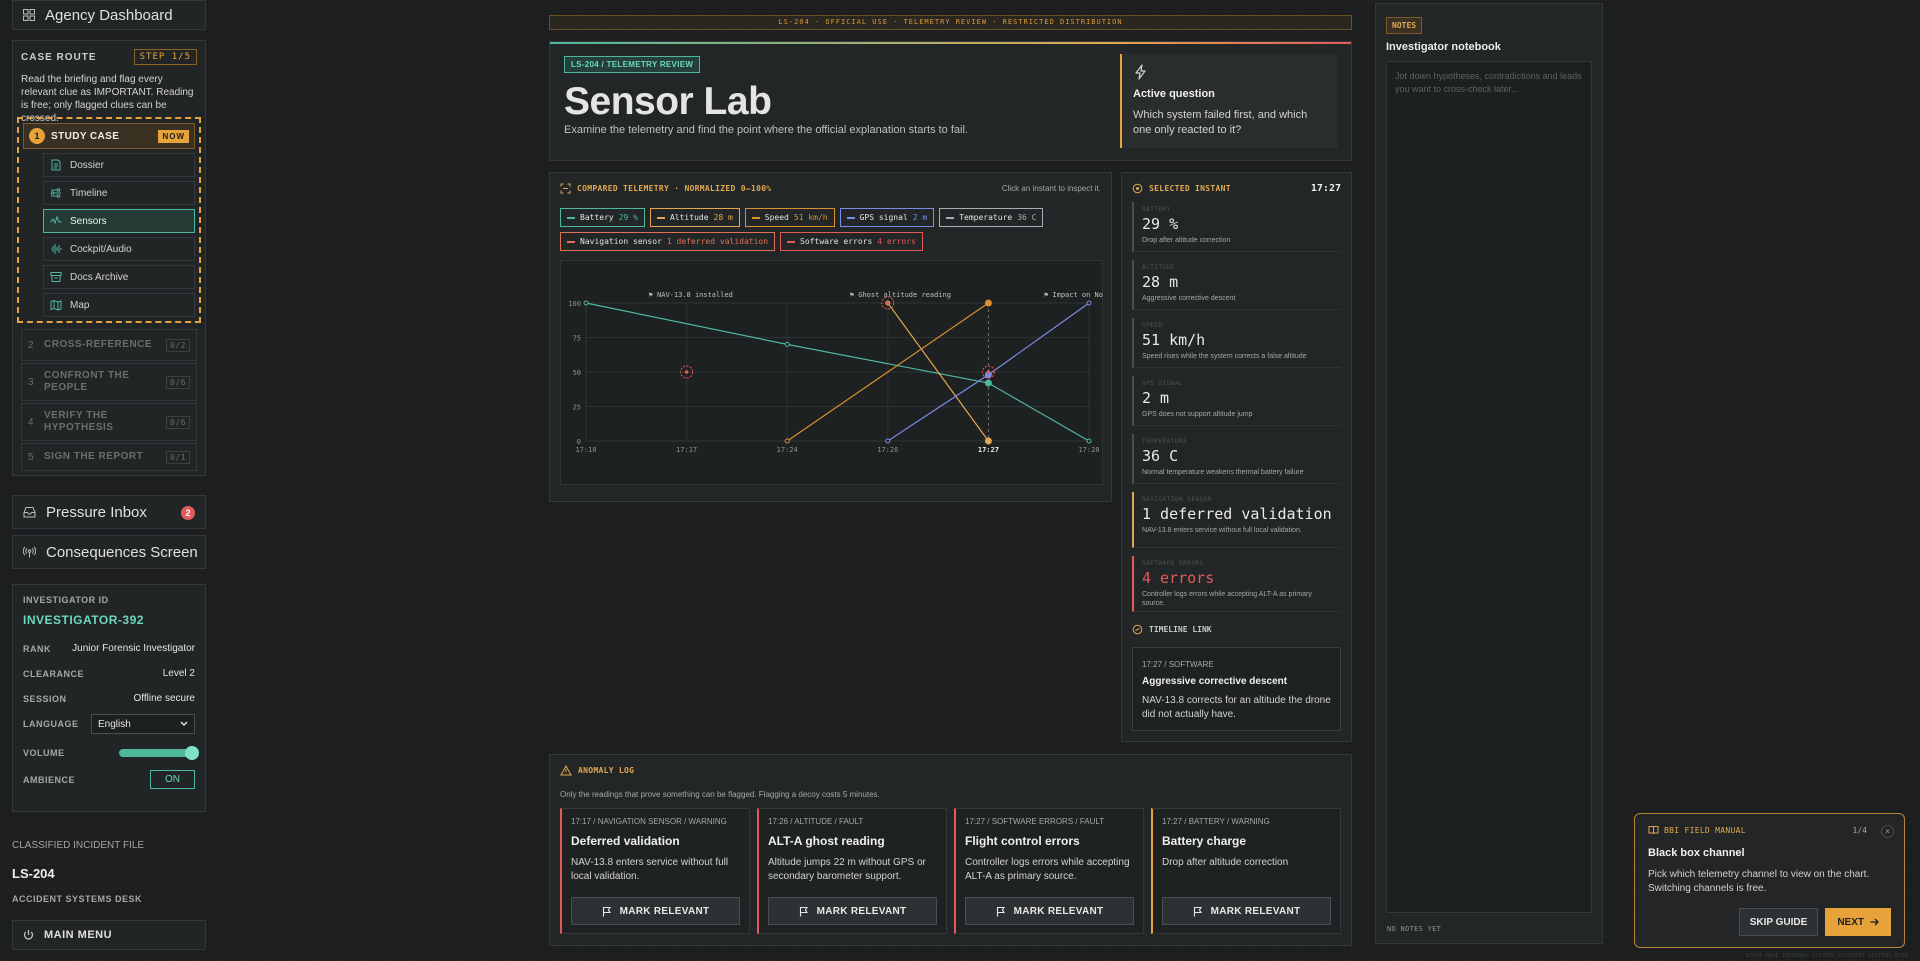  Describe the element at coordinates (1404, 25) in the screenshot. I see `notes-tag: NOTES` at that location.